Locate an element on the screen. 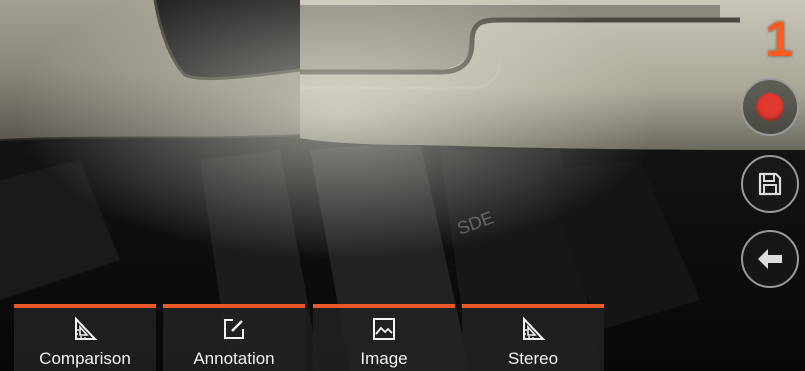 The image size is (805, 371). image-button: Image is located at coordinates (384, 337).